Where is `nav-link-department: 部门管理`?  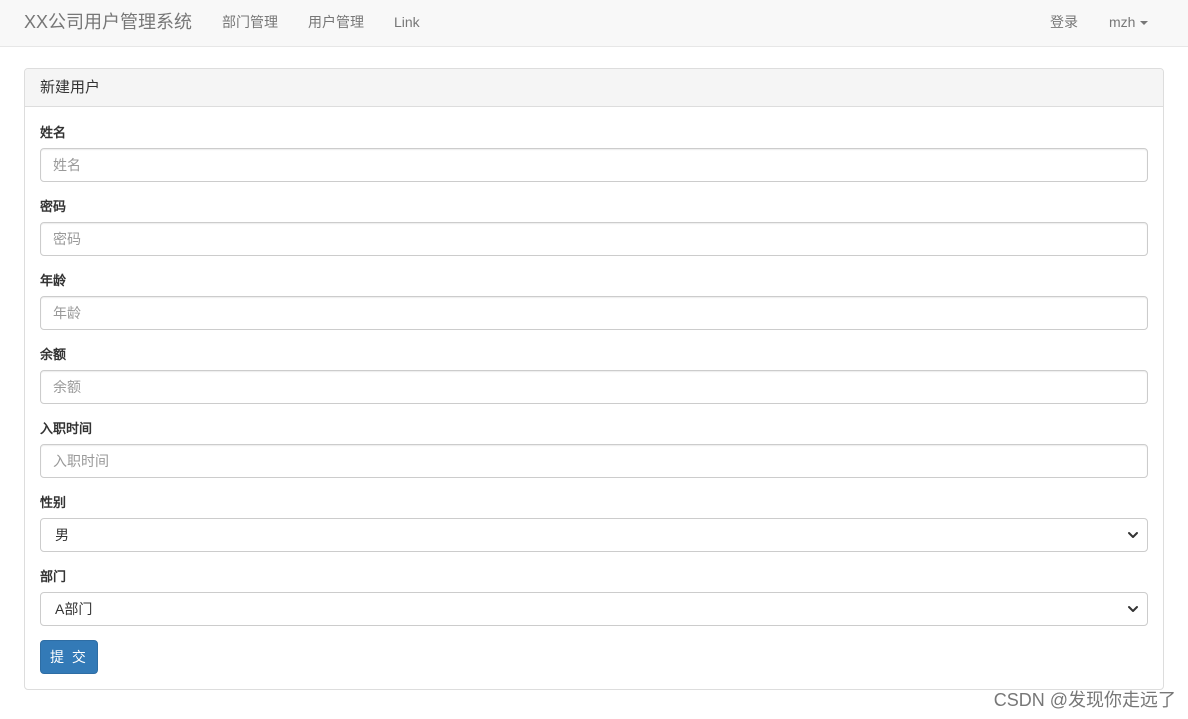 nav-link-department: 部门管理 is located at coordinates (250, 22).